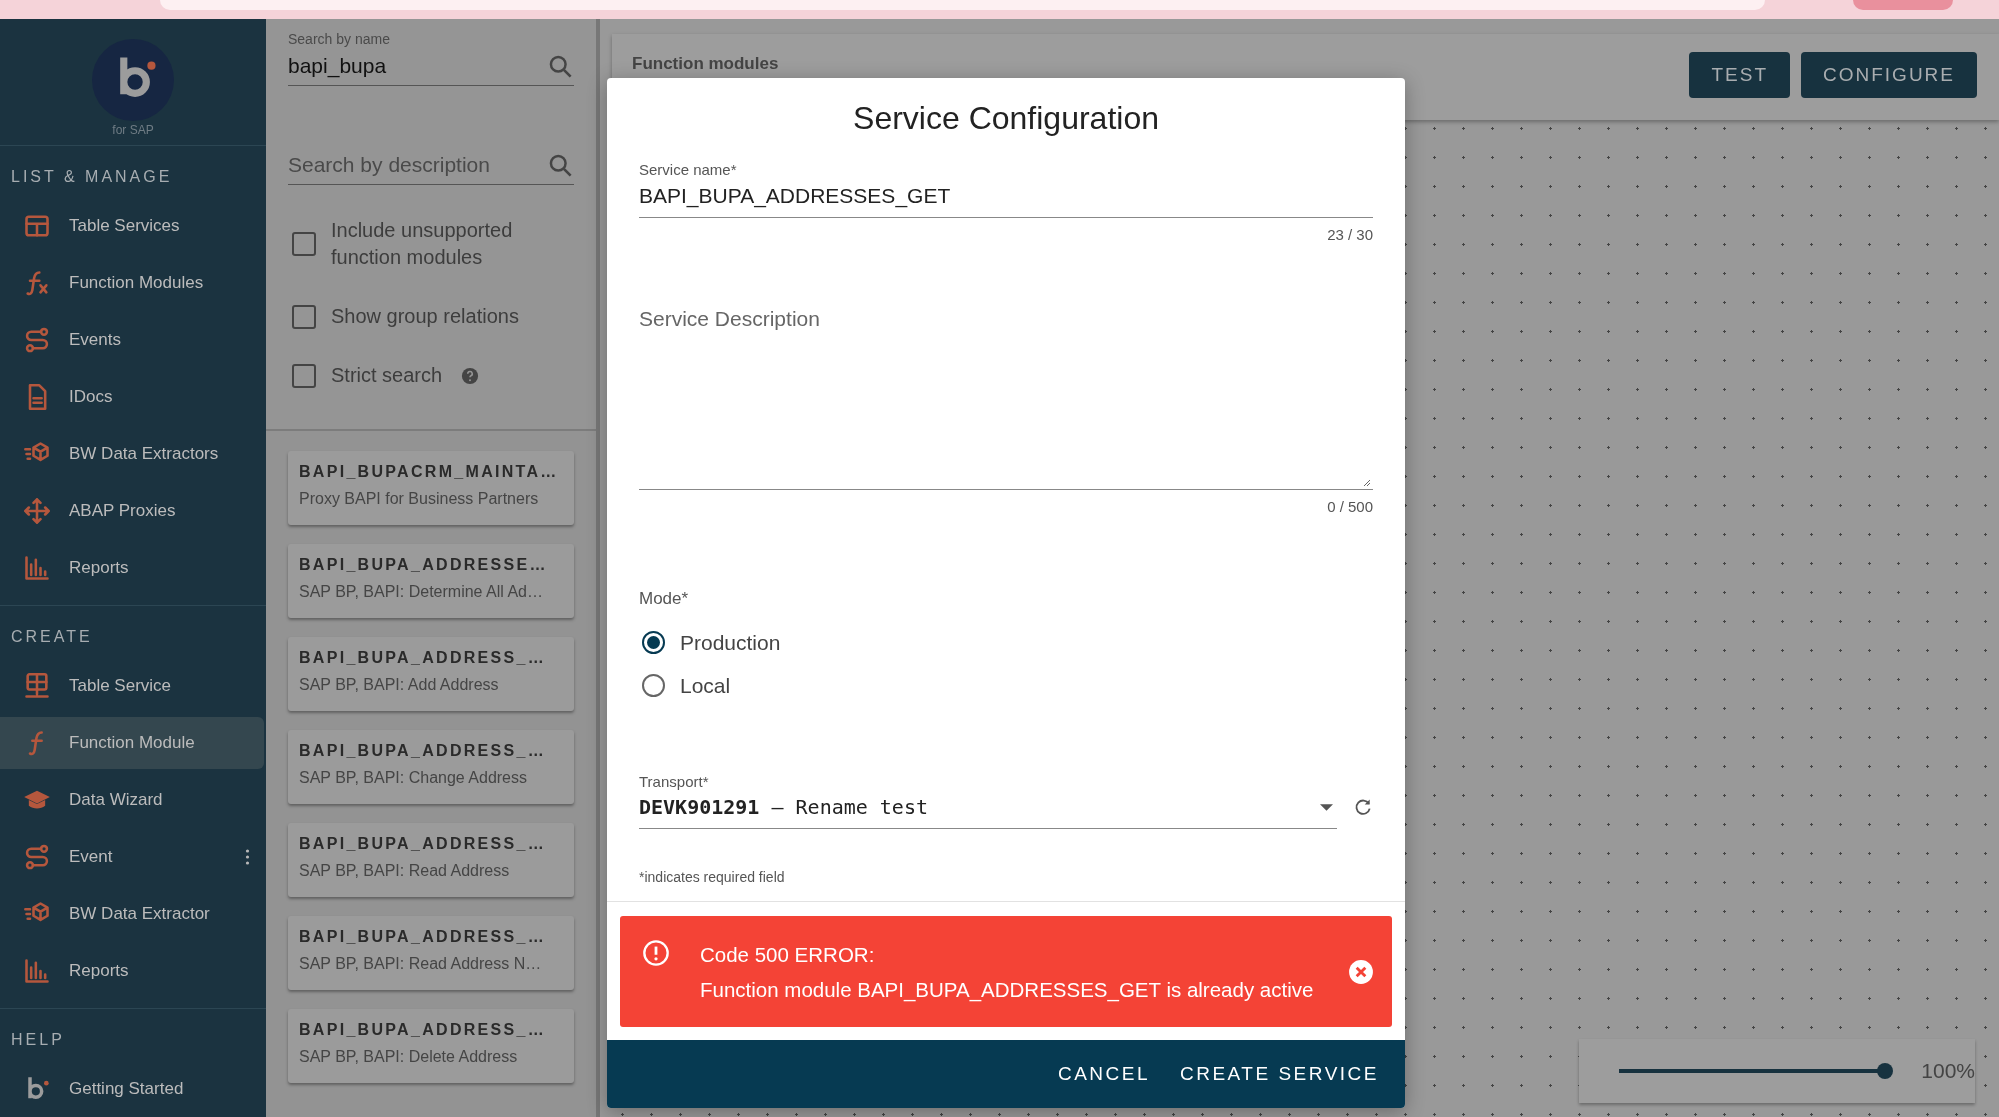 The height and width of the screenshot is (1117, 1999). I want to click on sidebar-item: Table Service, so click(132, 686).